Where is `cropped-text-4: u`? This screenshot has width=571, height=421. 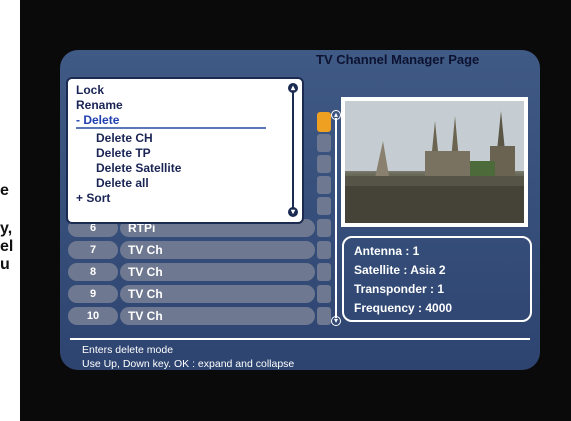 cropped-text-4: u is located at coordinates (5, 264).